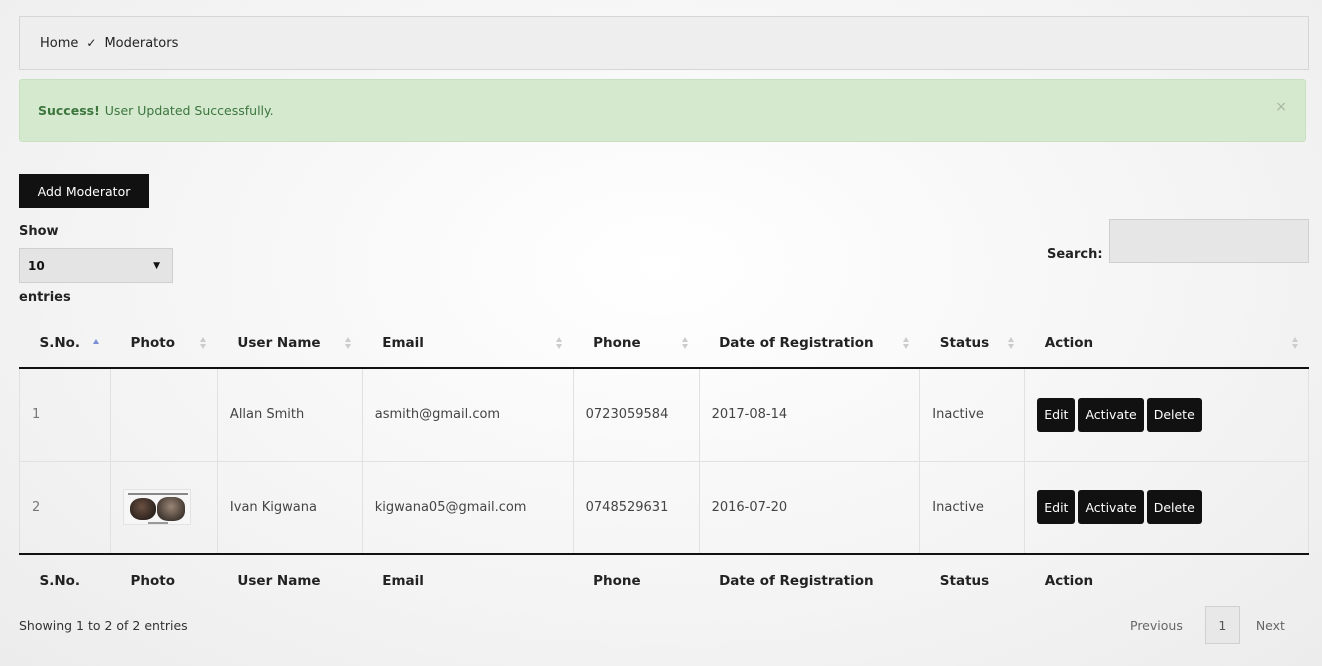 The width and height of the screenshot is (1322, 666). What do you see at coordinates (65, 415) in the screenshot?
I see `cell-sno: 1` at bounding box center [65, 415].